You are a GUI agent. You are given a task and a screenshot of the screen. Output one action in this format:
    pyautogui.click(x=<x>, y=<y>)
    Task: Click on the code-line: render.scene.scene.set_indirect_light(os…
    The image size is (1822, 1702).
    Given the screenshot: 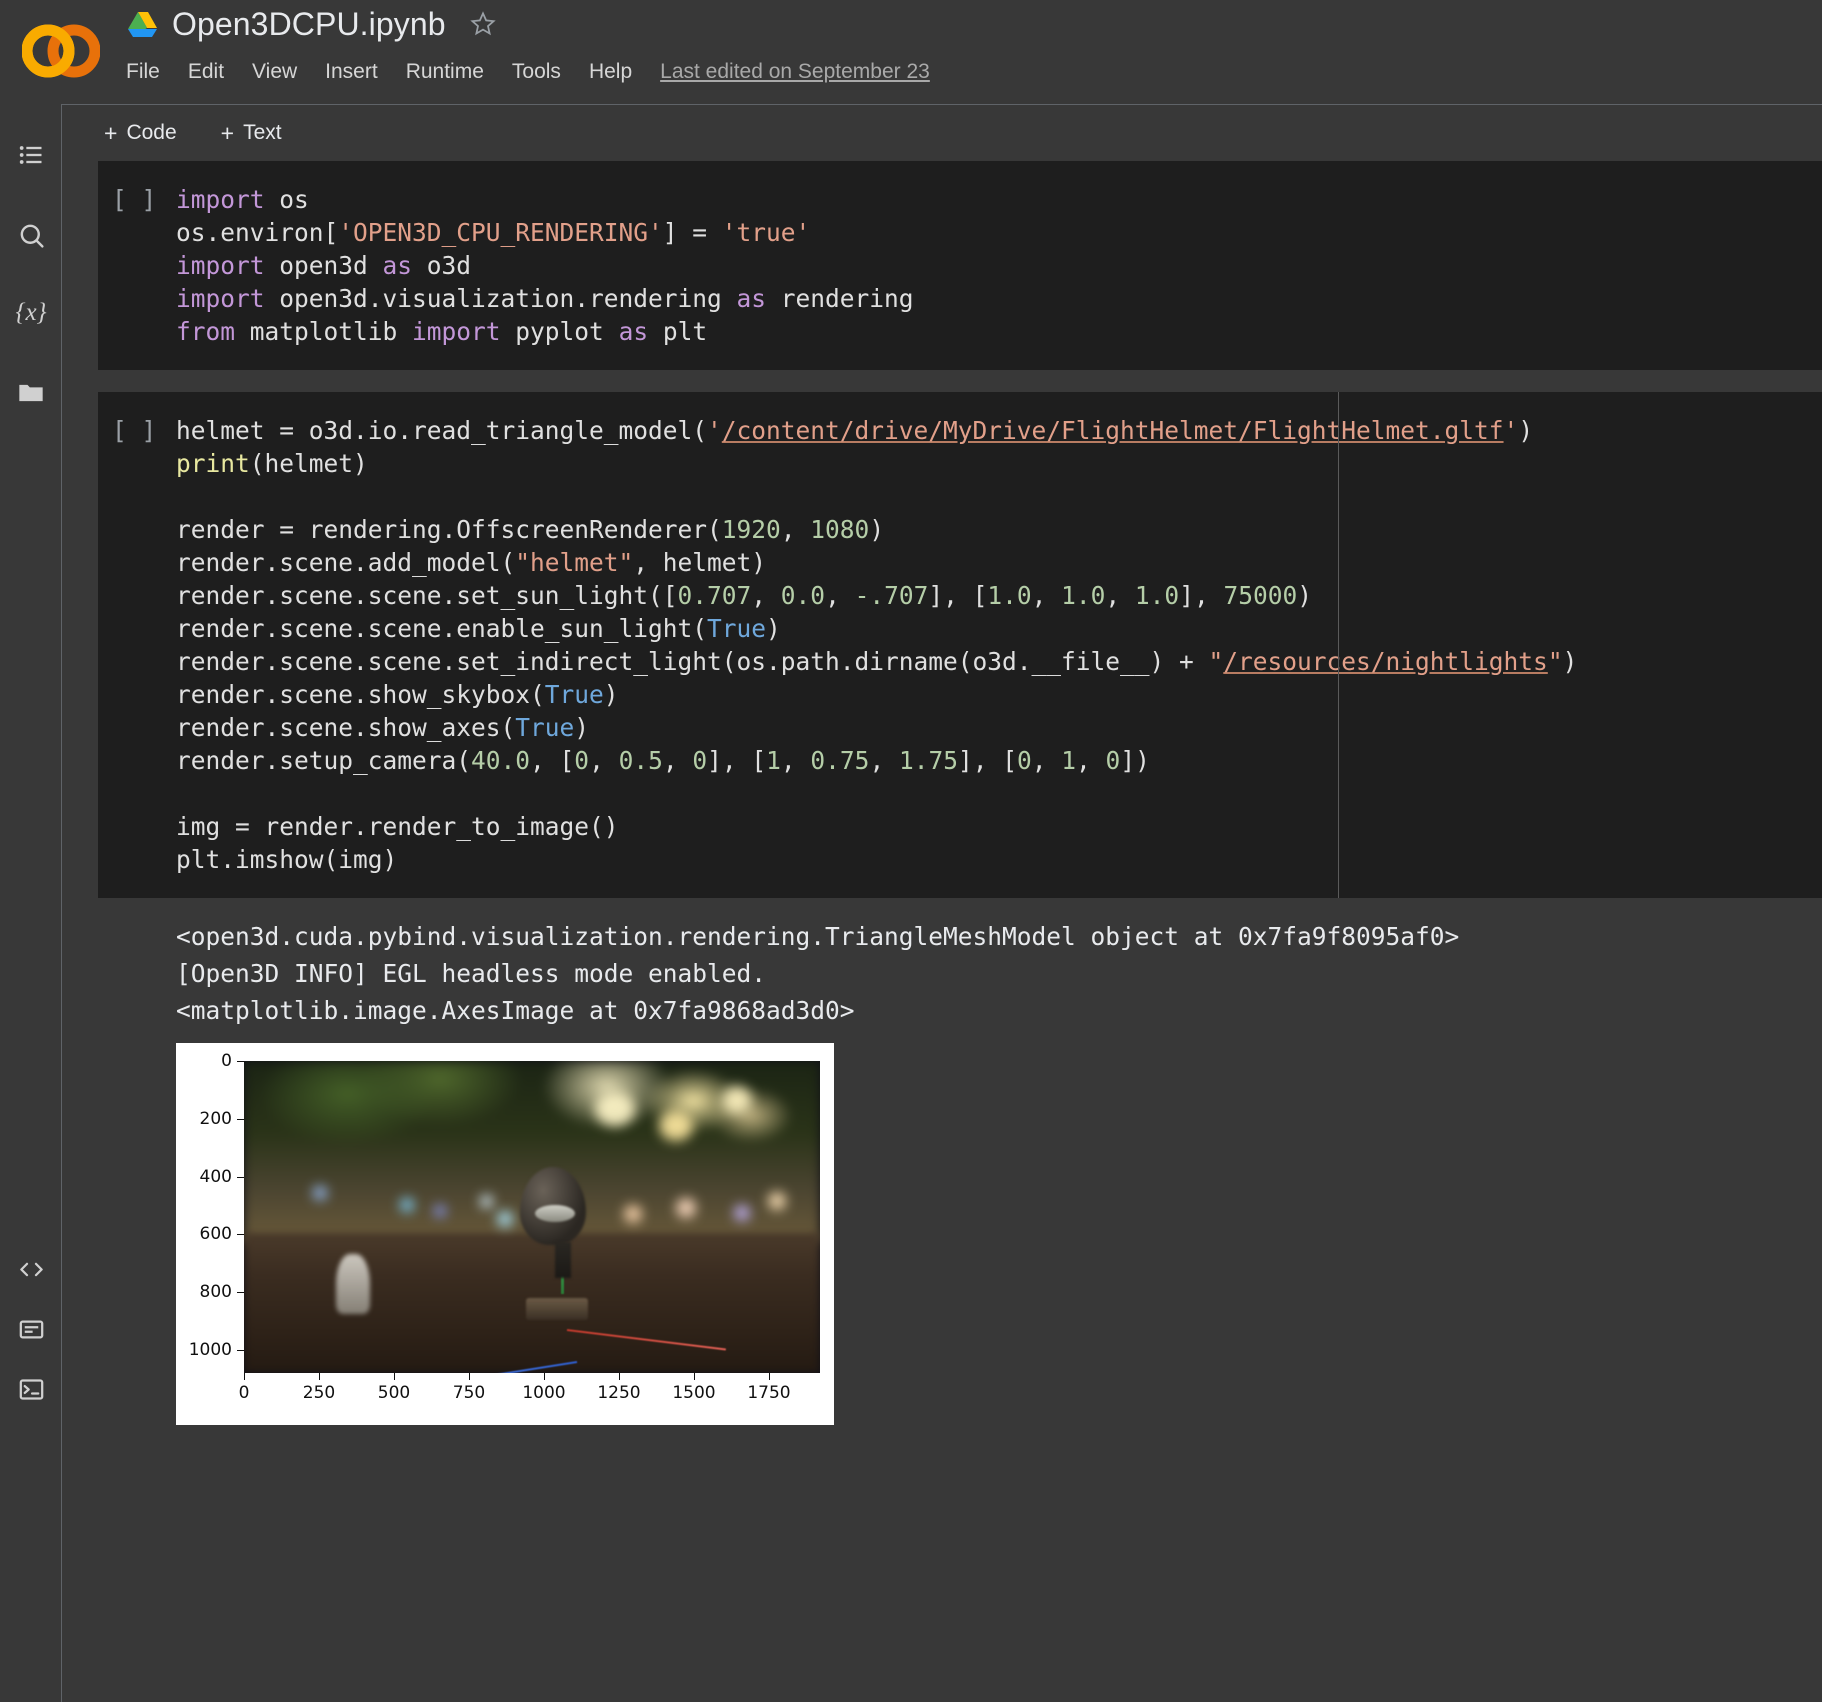 What is the action you would take?
    pyautogui.click(x=960, y=661)
    